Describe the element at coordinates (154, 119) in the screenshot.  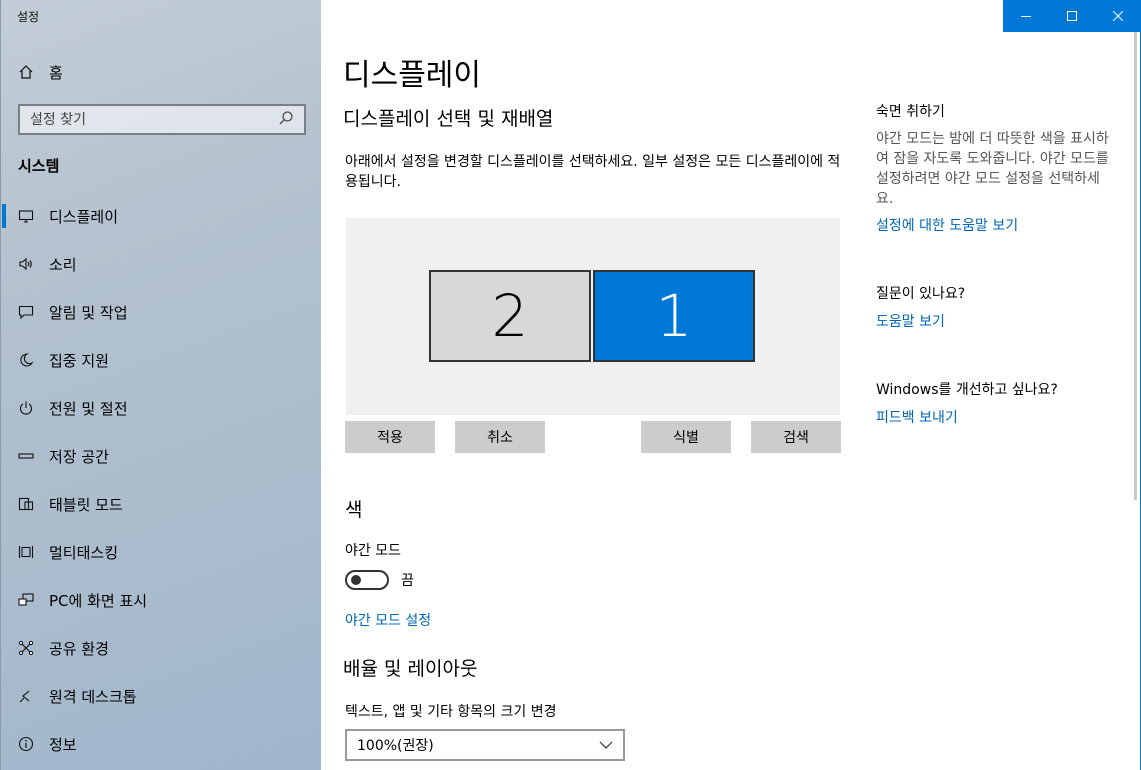
I see `search-input` at that location.